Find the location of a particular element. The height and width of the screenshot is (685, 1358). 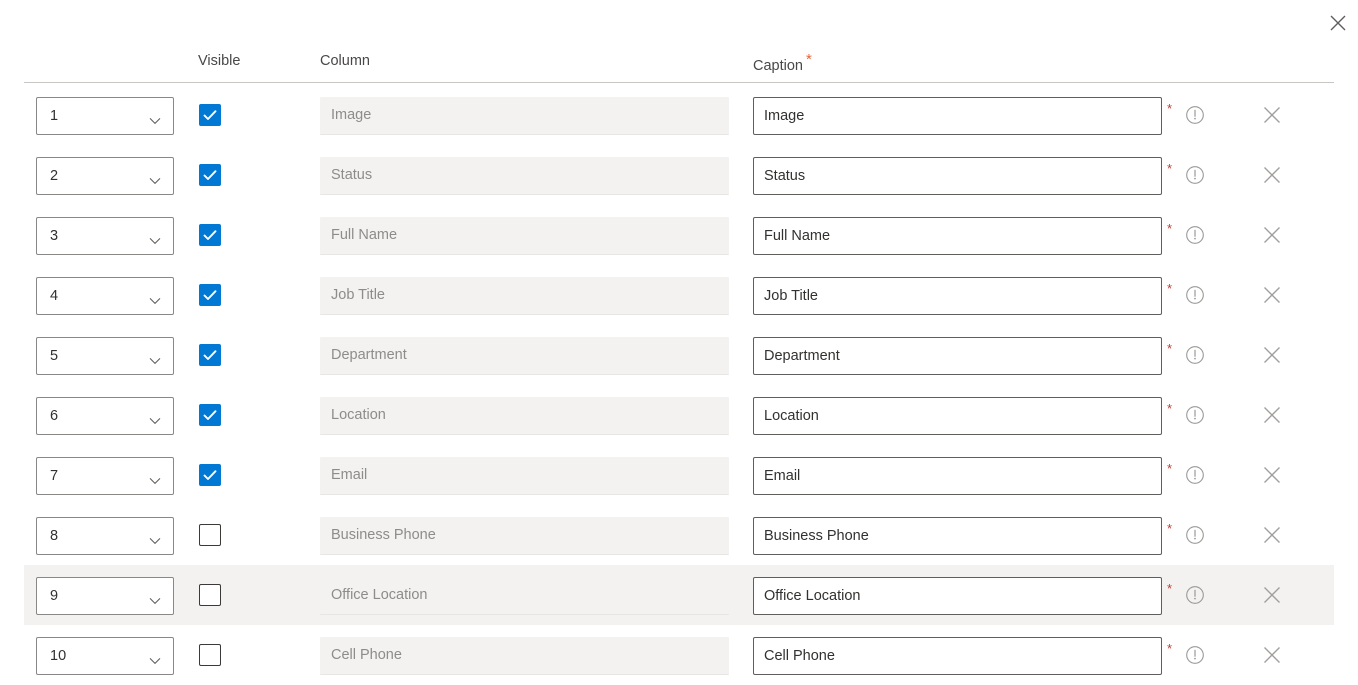

row-order-dropdown: 7 is located at coordinates (105, 476).